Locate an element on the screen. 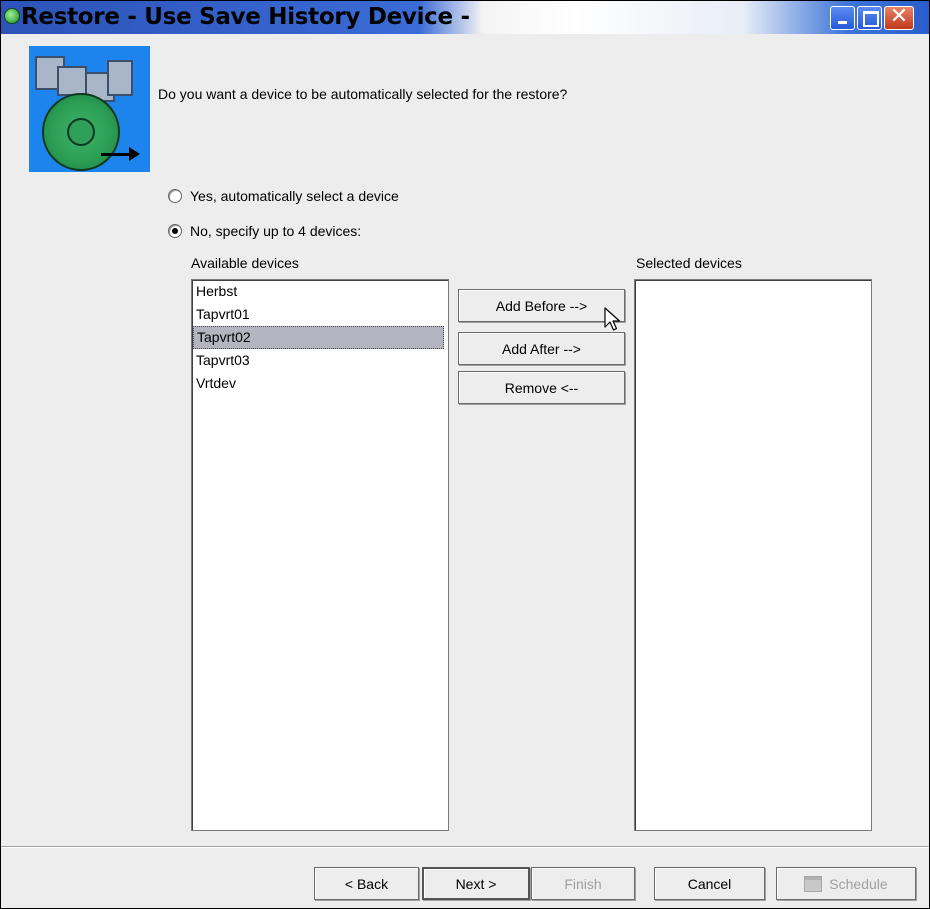  schedule-label: Schedule is located at coordinates (858, 883).